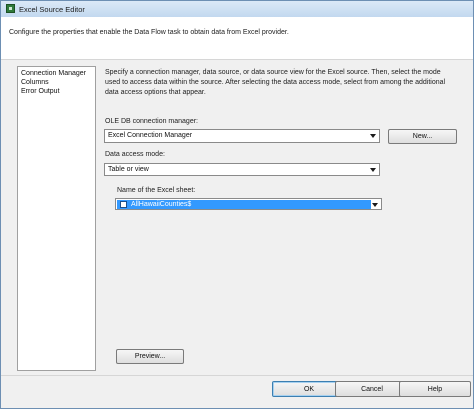 The width and height of the screenshot is (474, 409). Describe the element at coordinates (242, 169) in the screenshot. I see `data-access-mode-dropdown: Table or view` at that location.